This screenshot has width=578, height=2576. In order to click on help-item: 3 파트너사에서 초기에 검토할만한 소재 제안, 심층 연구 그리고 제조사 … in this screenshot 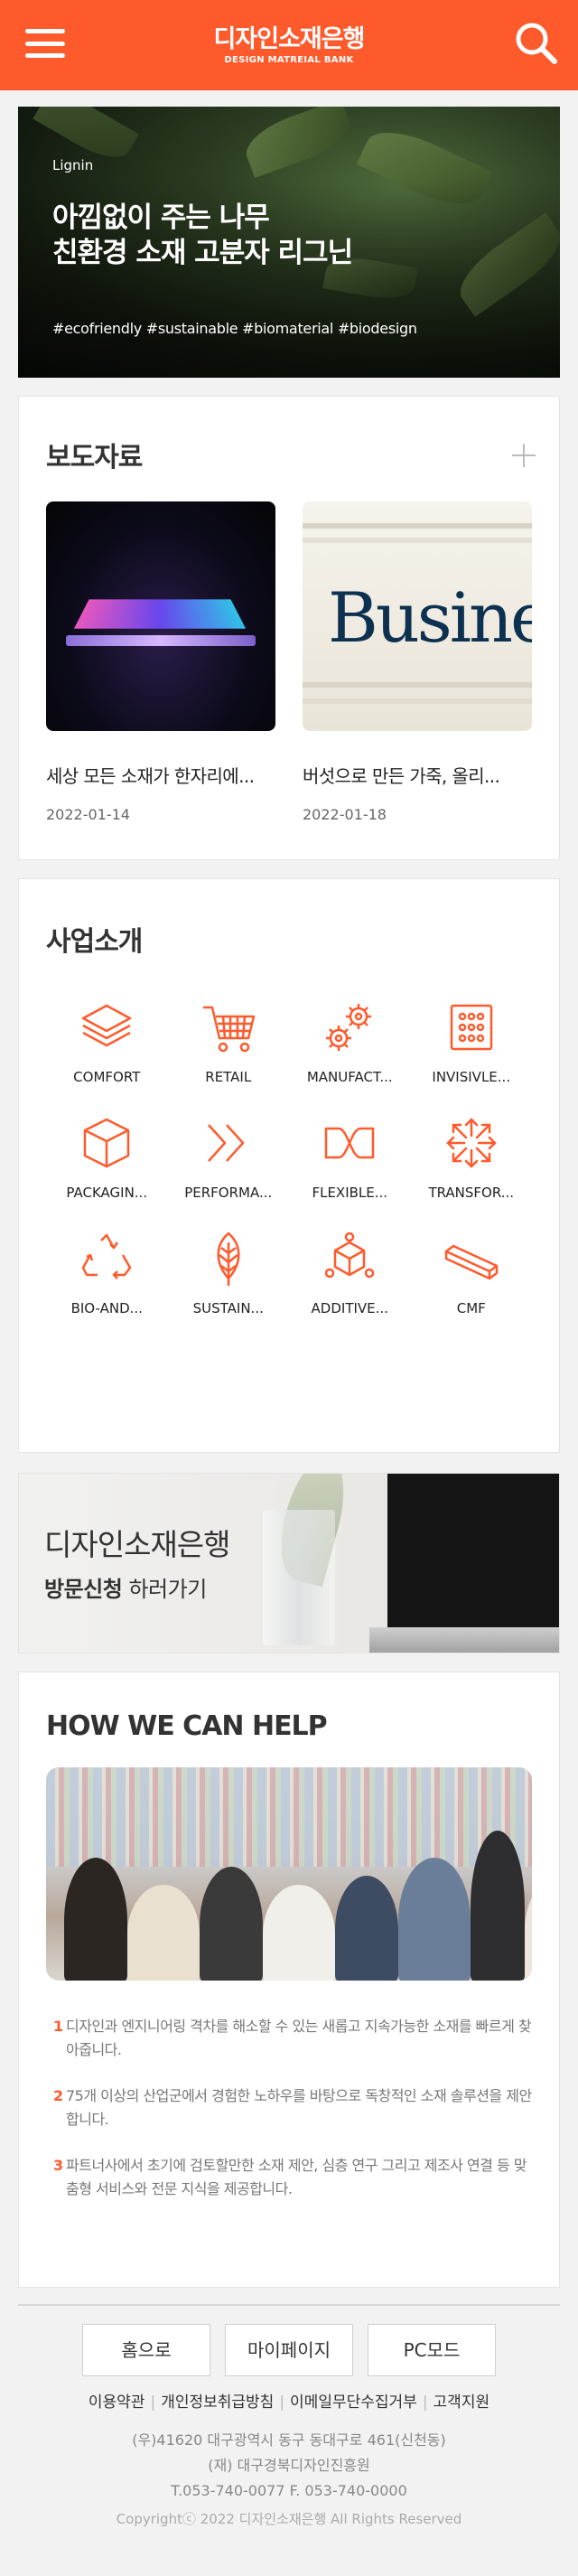, I will do `click(290, 2176)`.